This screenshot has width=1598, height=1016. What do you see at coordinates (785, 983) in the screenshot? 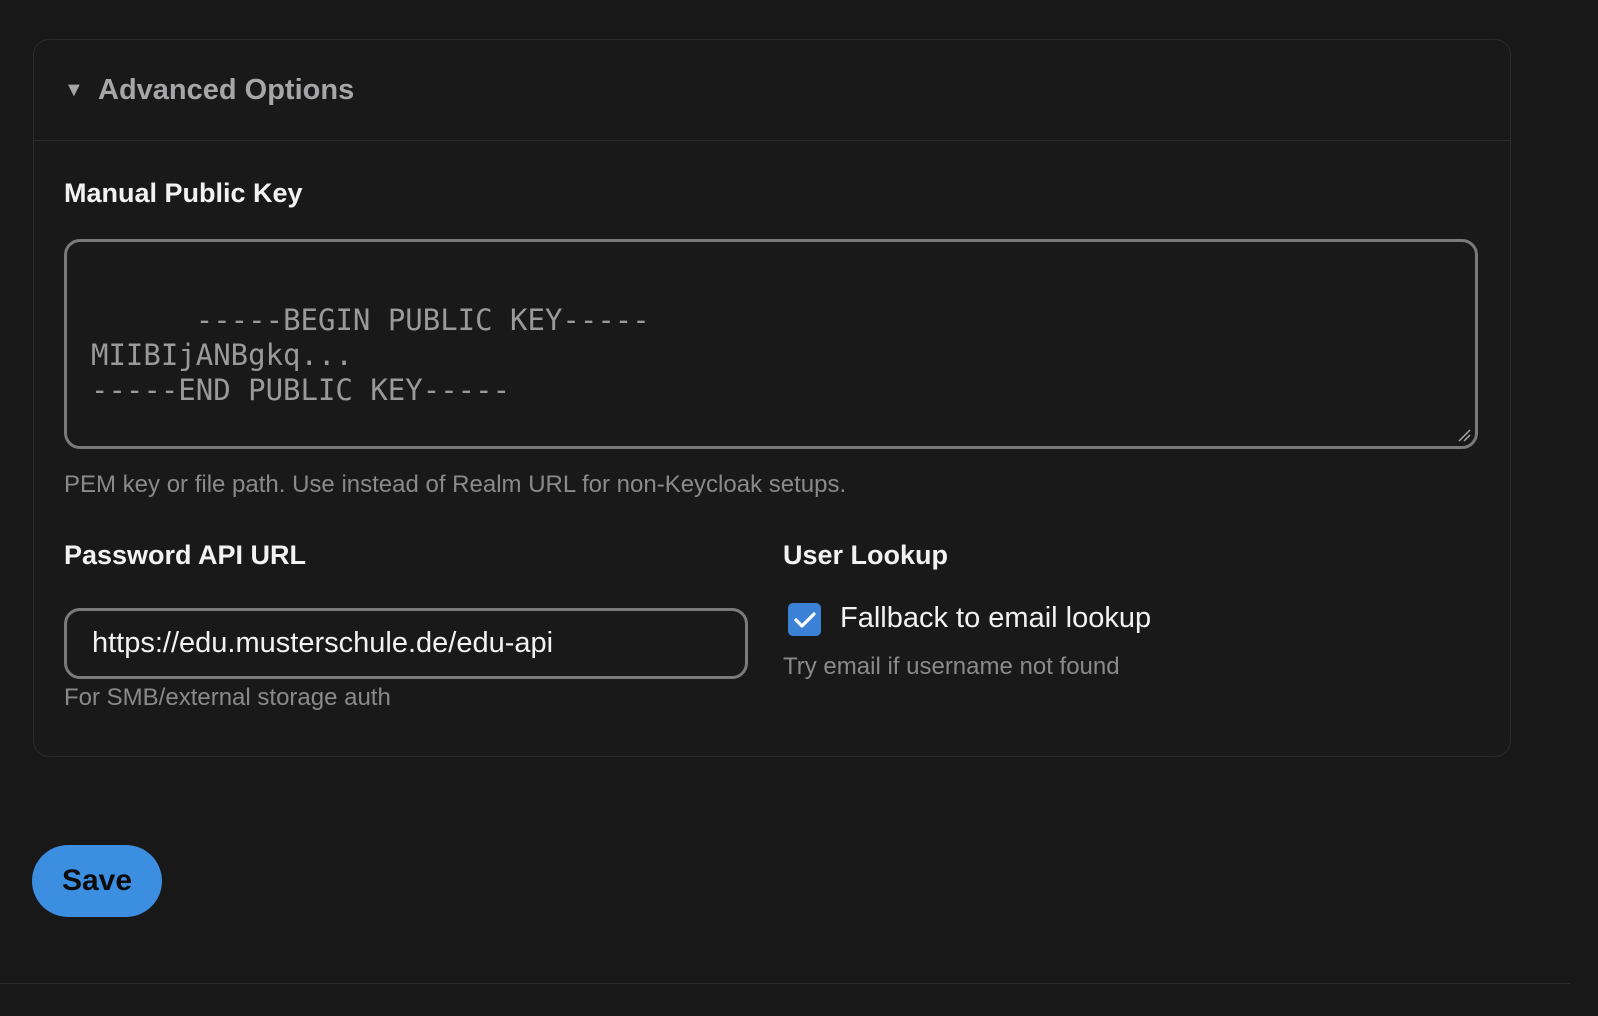
I see `divider` at bounding box center [785, 983].